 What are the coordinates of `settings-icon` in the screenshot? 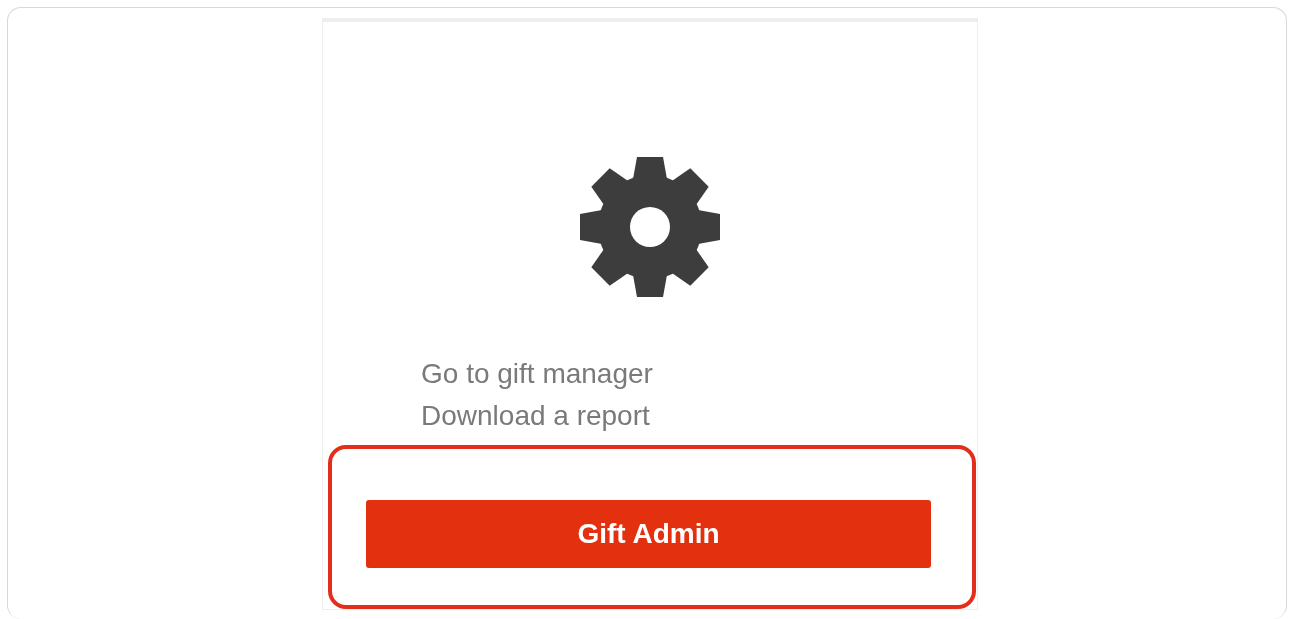 It's located at (650, 227).